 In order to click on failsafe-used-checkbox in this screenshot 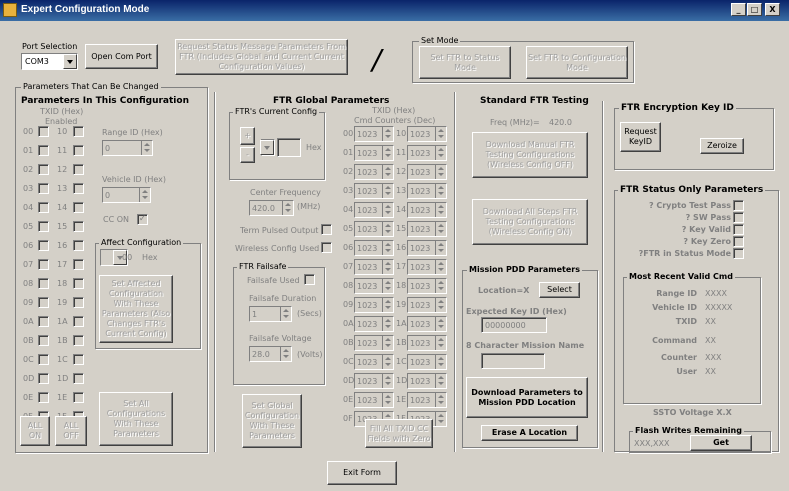, I will do `click(309, 279)`.